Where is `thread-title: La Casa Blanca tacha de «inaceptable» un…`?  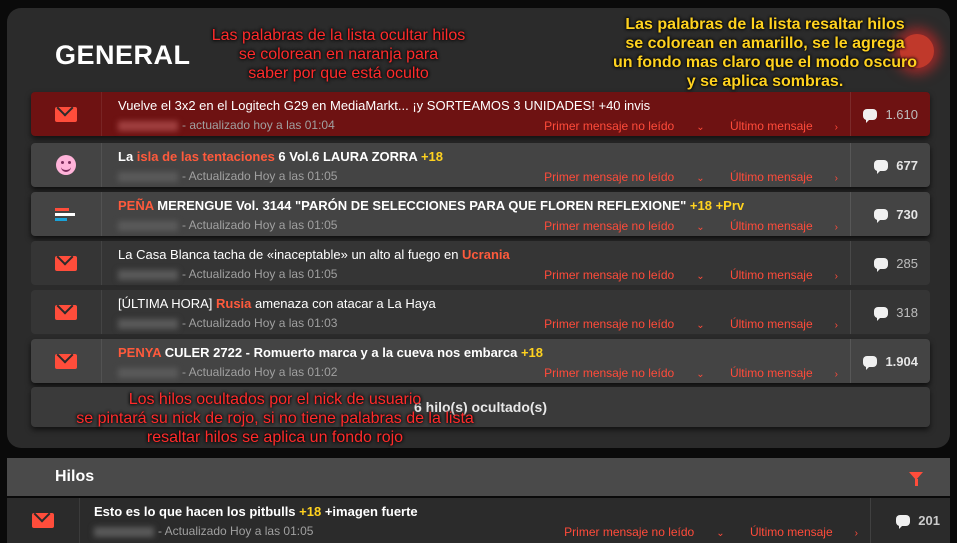
thread-title: La Casa Blanca tacha de «inaceptable» un… is located at coordinates (314, 254).